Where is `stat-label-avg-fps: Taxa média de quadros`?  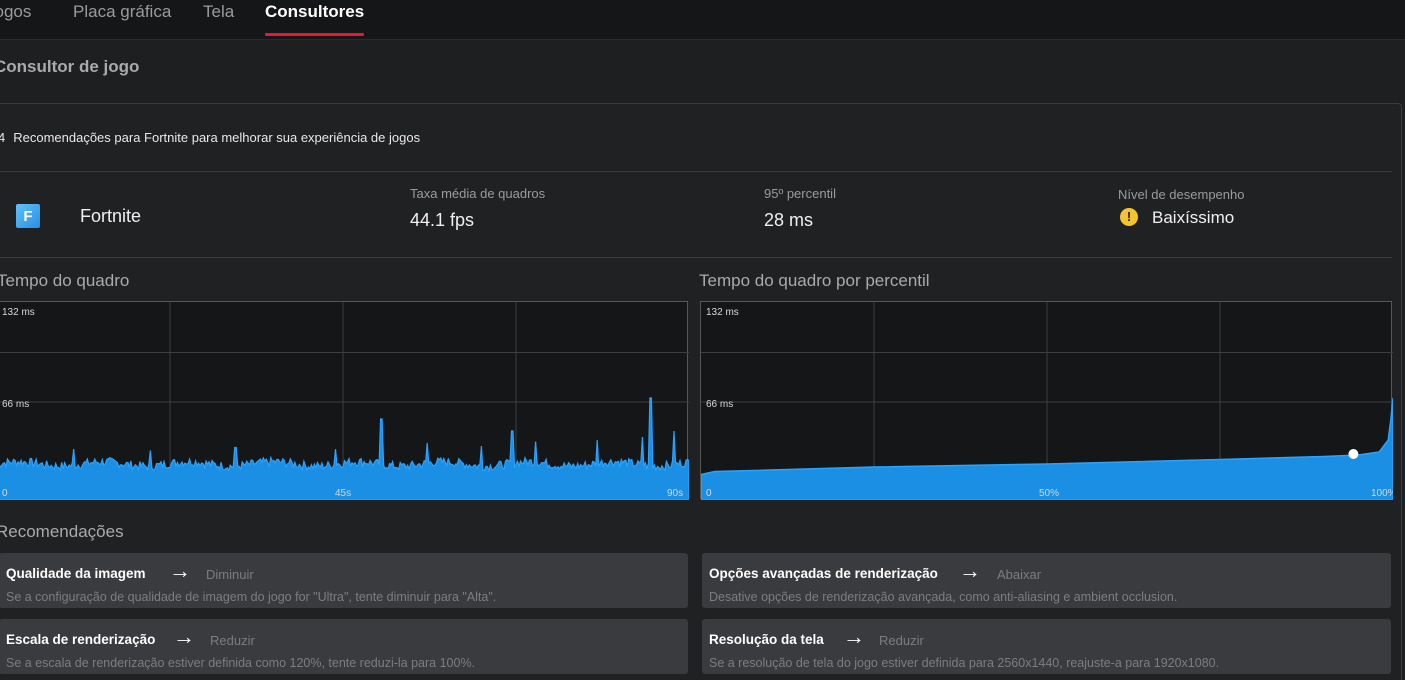 stat-label-avg-fps: Taxa média de quadros is located at coordinates (478, 193).